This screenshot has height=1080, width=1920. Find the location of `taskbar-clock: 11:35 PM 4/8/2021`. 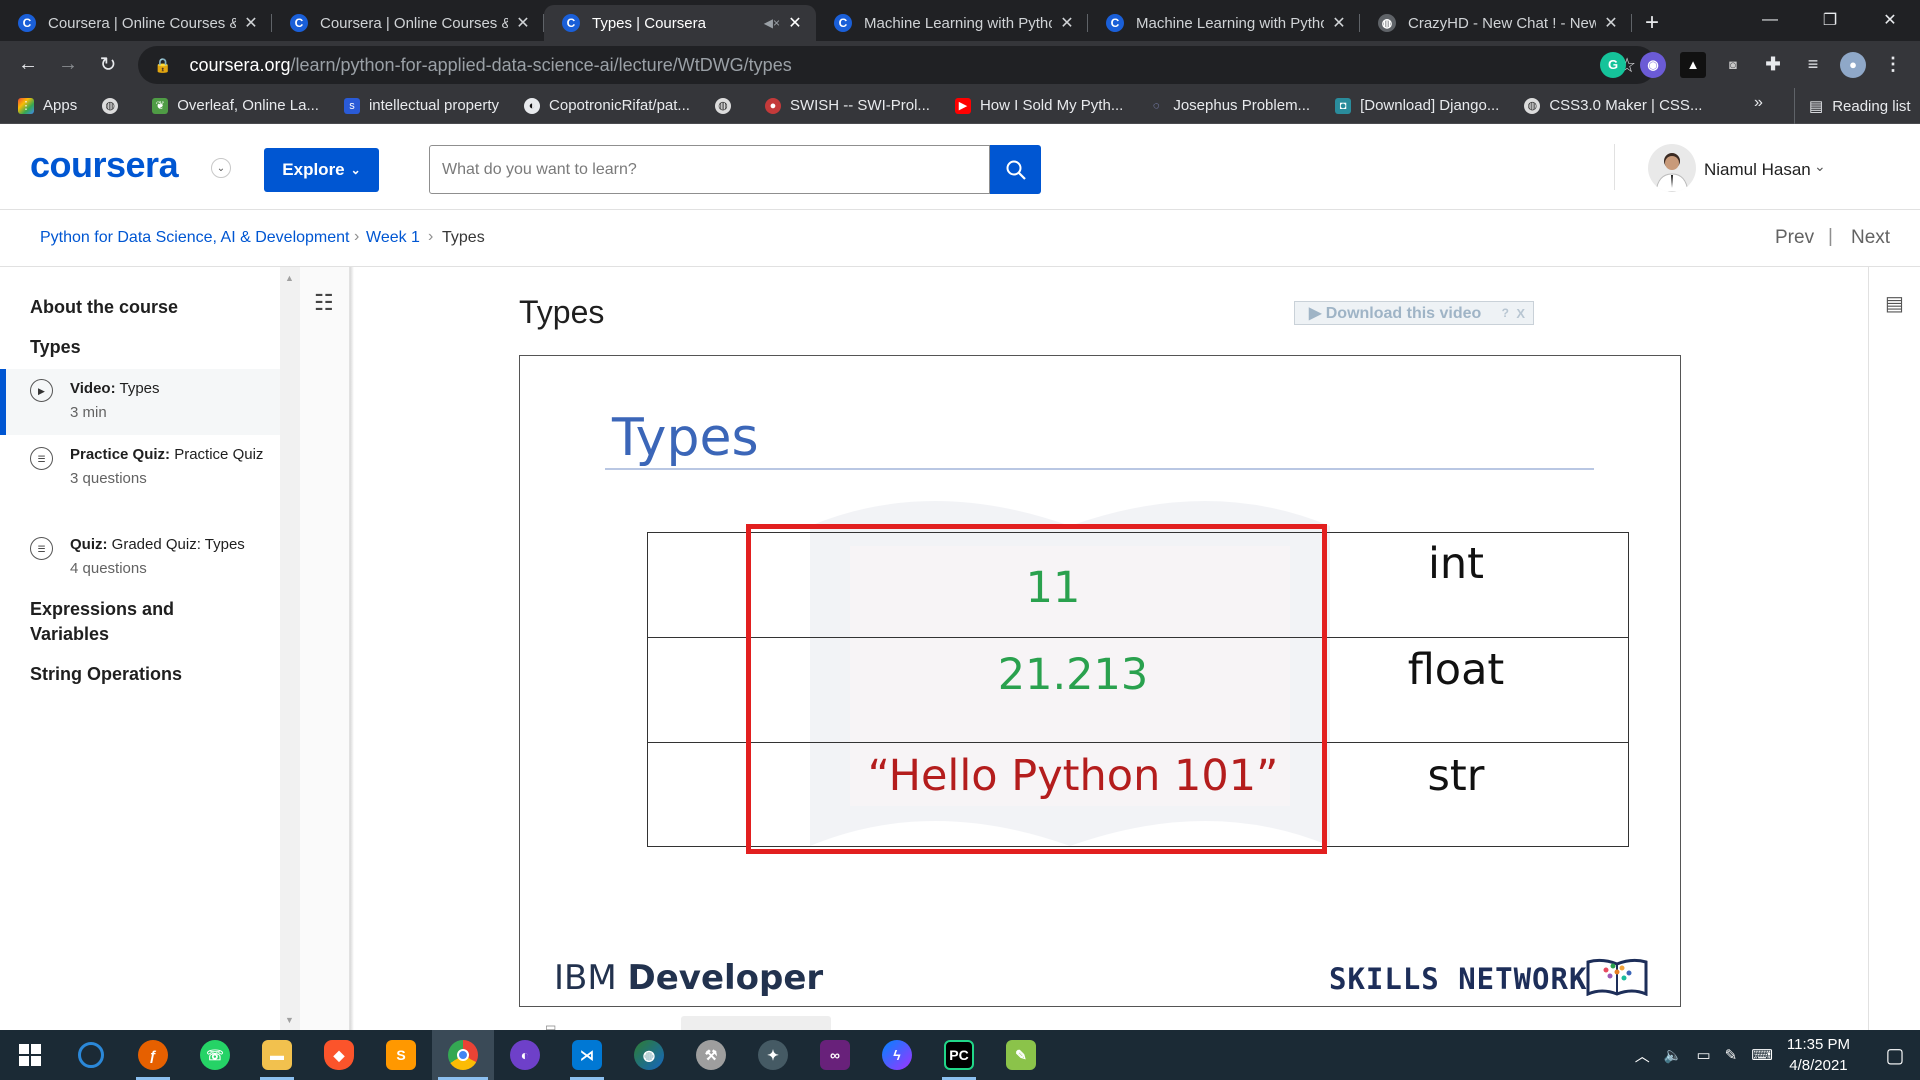

taskbar-clock: 11:35 PM 4/8/2021 is located at coordinates (1818, 1055).